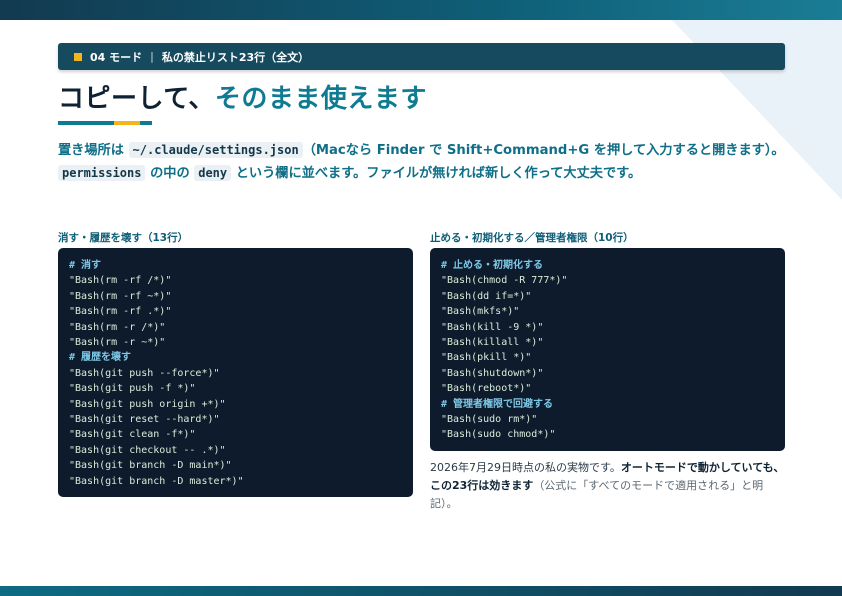  Describe the element at coordinates (421, 10) in the screenshot. I see `top-accent-bar` at that location.